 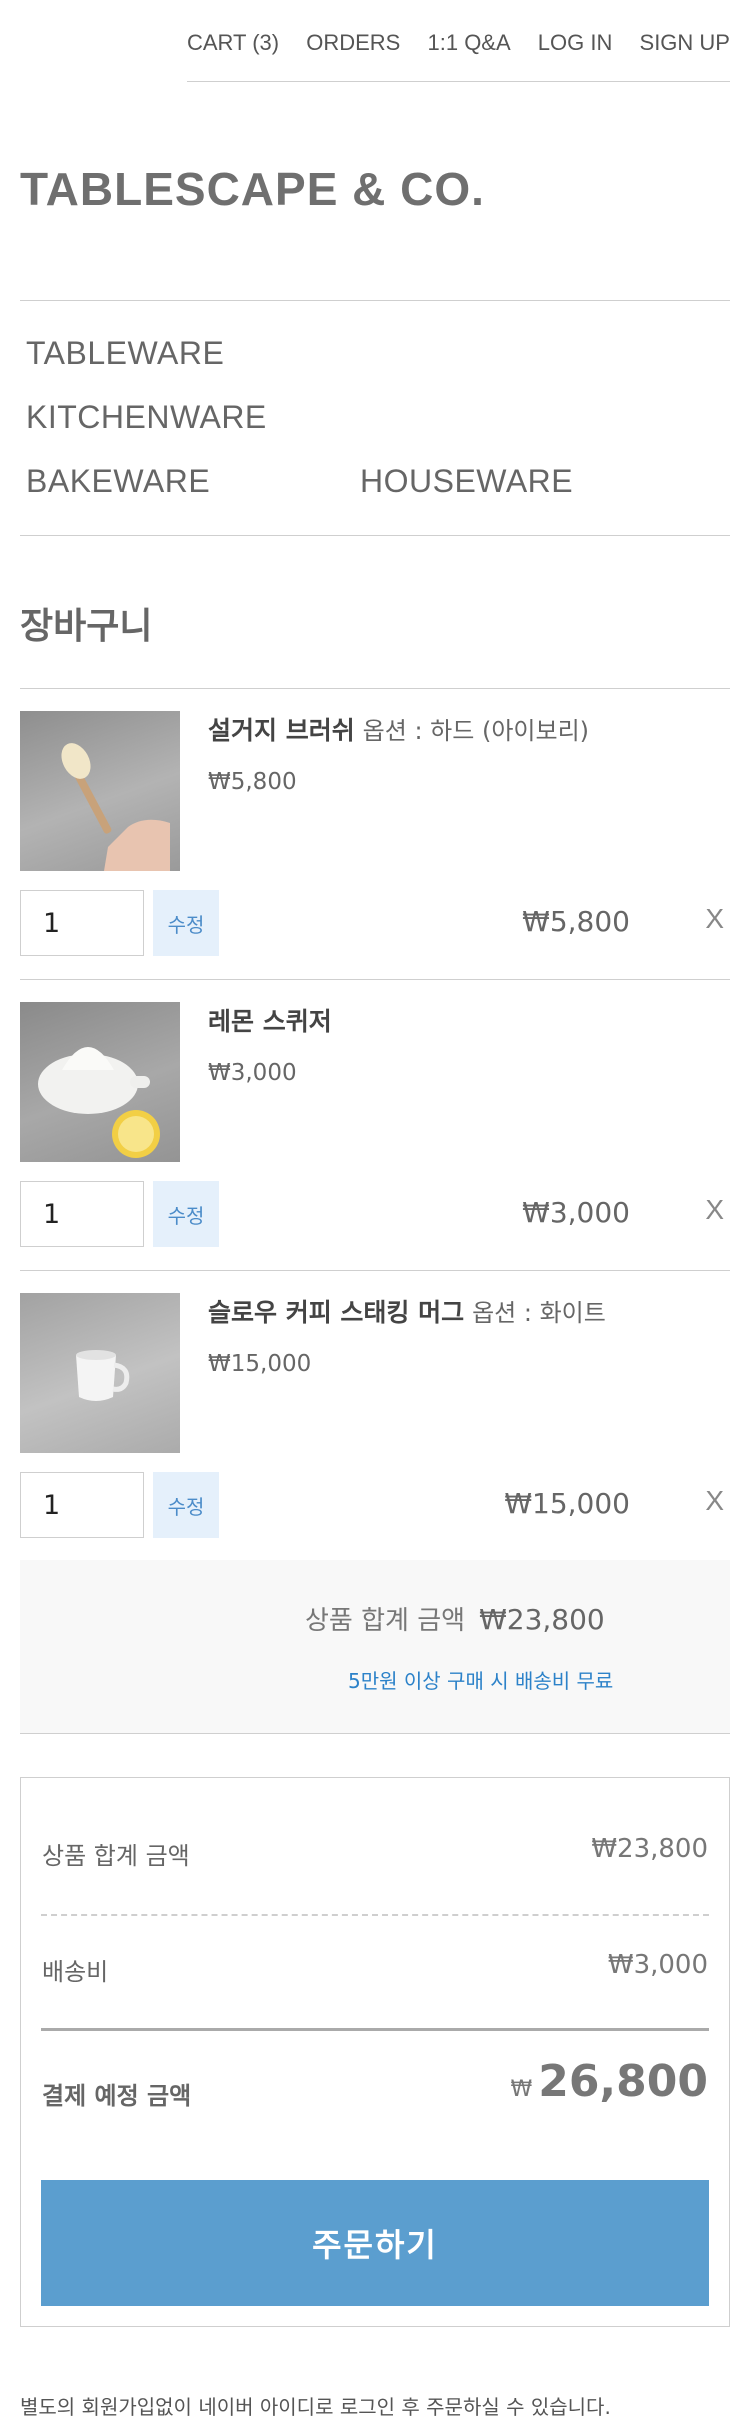 What do you see at coordinates (116, 1856) in the screenshot?
I see `subtotal-label: 상품 합계 금액` at bounding box center [116, 1856].